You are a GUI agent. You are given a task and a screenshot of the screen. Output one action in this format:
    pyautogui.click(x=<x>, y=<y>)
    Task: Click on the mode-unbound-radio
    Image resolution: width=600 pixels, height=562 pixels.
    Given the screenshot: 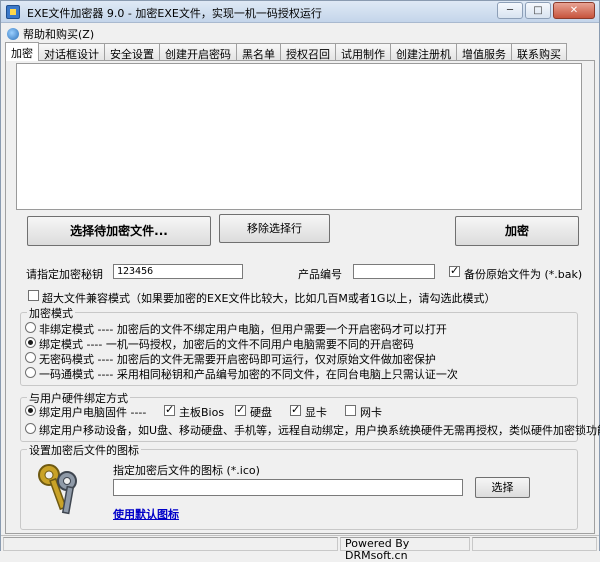 What is the action you would take?
    pyautogui.click(x=30, y=327)
    